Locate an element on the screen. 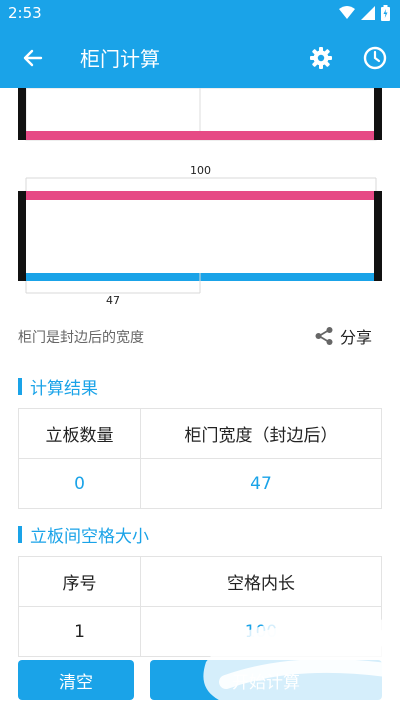 Image resolution: width=400 pixels, height=710 pixels. table-row: 0 47 is located at coordinates (200, 483).